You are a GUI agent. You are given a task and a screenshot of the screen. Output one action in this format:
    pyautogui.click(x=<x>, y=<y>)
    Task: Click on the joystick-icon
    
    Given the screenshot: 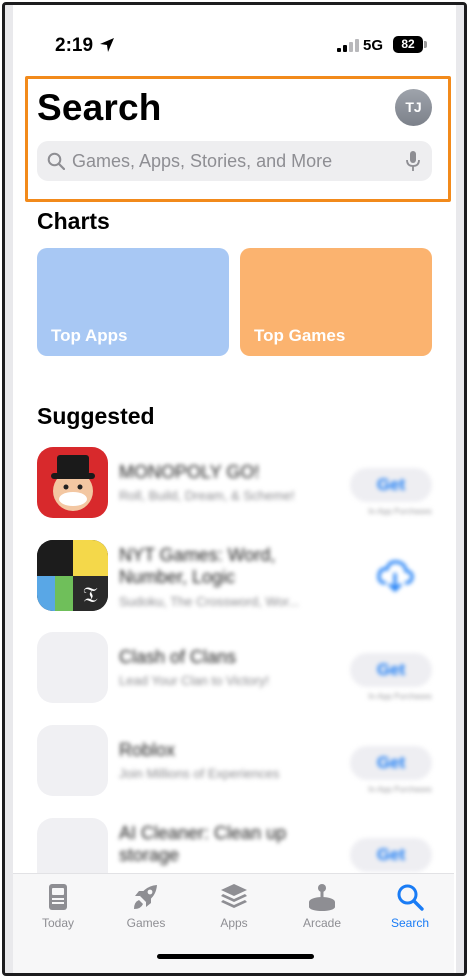 What is the action you would take?
    pyautogui.click(x=322, y=897)
    